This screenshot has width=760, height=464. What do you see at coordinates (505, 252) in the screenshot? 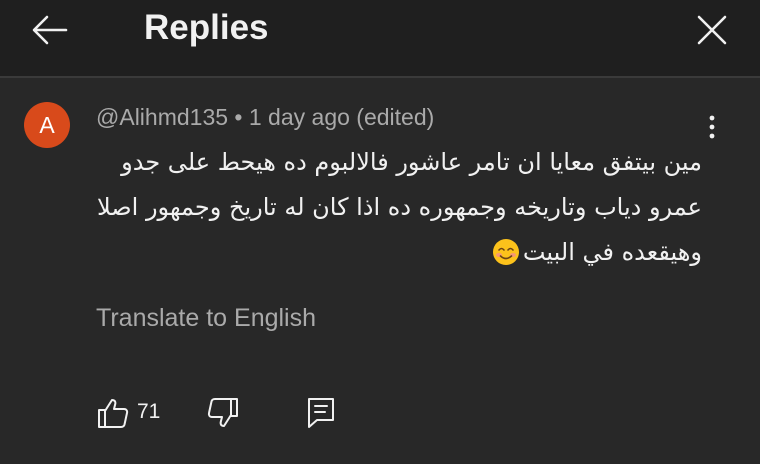
I see `smiling-face-emoji` at bounding box center [505, 252].